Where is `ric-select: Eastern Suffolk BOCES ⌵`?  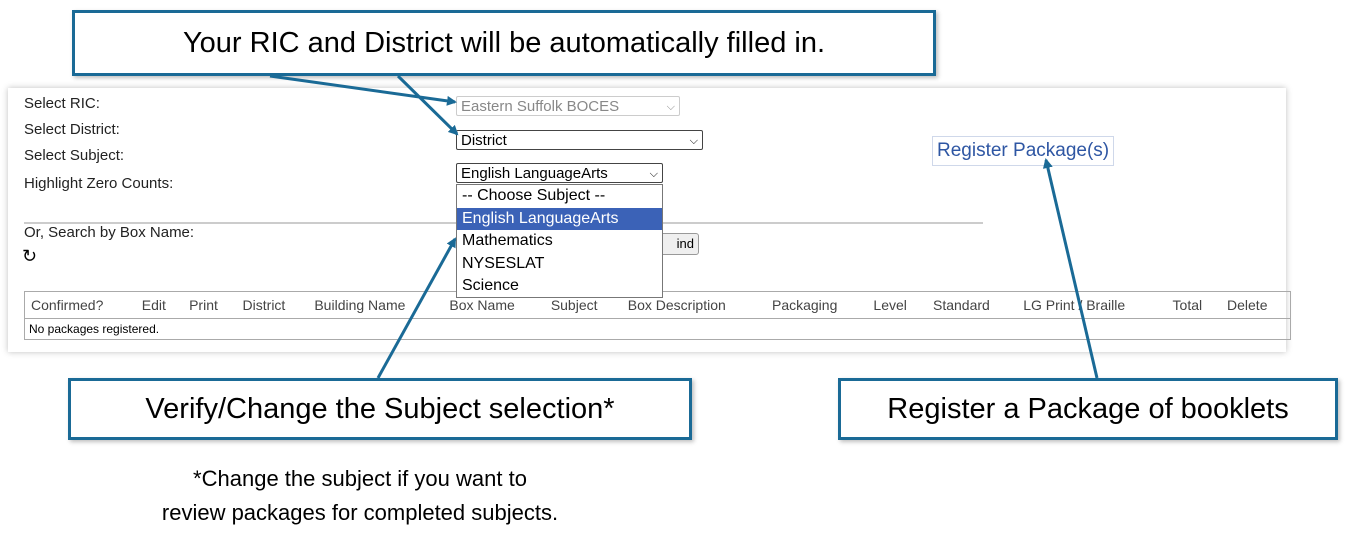 ric-select: Eastern Suffolk BOCES ⌵ is located at coordinates (568, 106).